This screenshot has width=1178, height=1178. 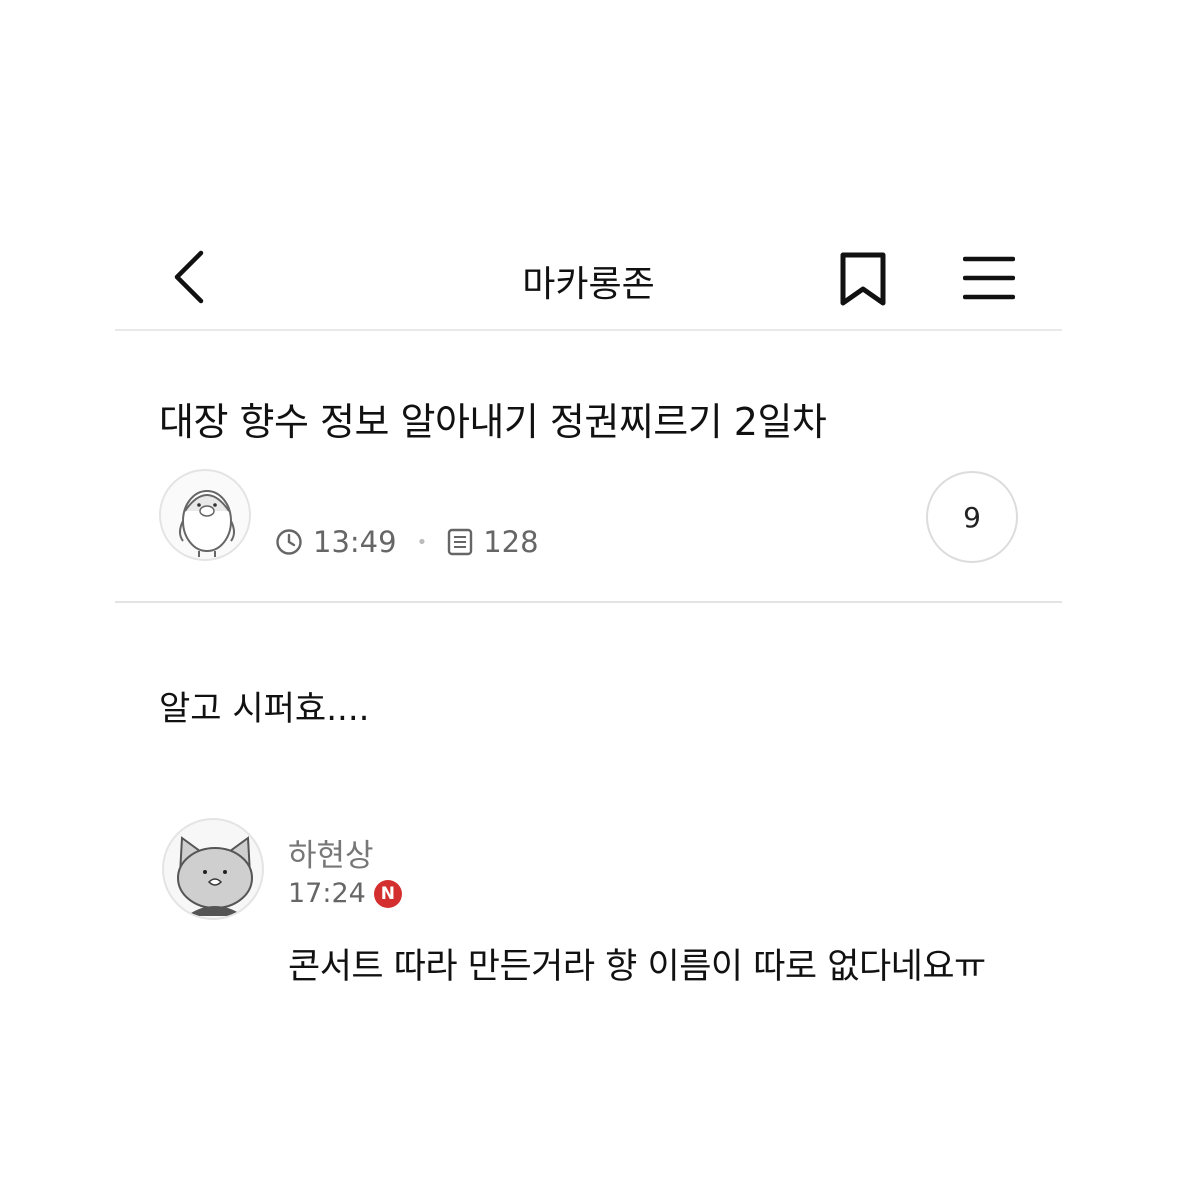 I want to click on clock-icon, so click(x=289, y=542).